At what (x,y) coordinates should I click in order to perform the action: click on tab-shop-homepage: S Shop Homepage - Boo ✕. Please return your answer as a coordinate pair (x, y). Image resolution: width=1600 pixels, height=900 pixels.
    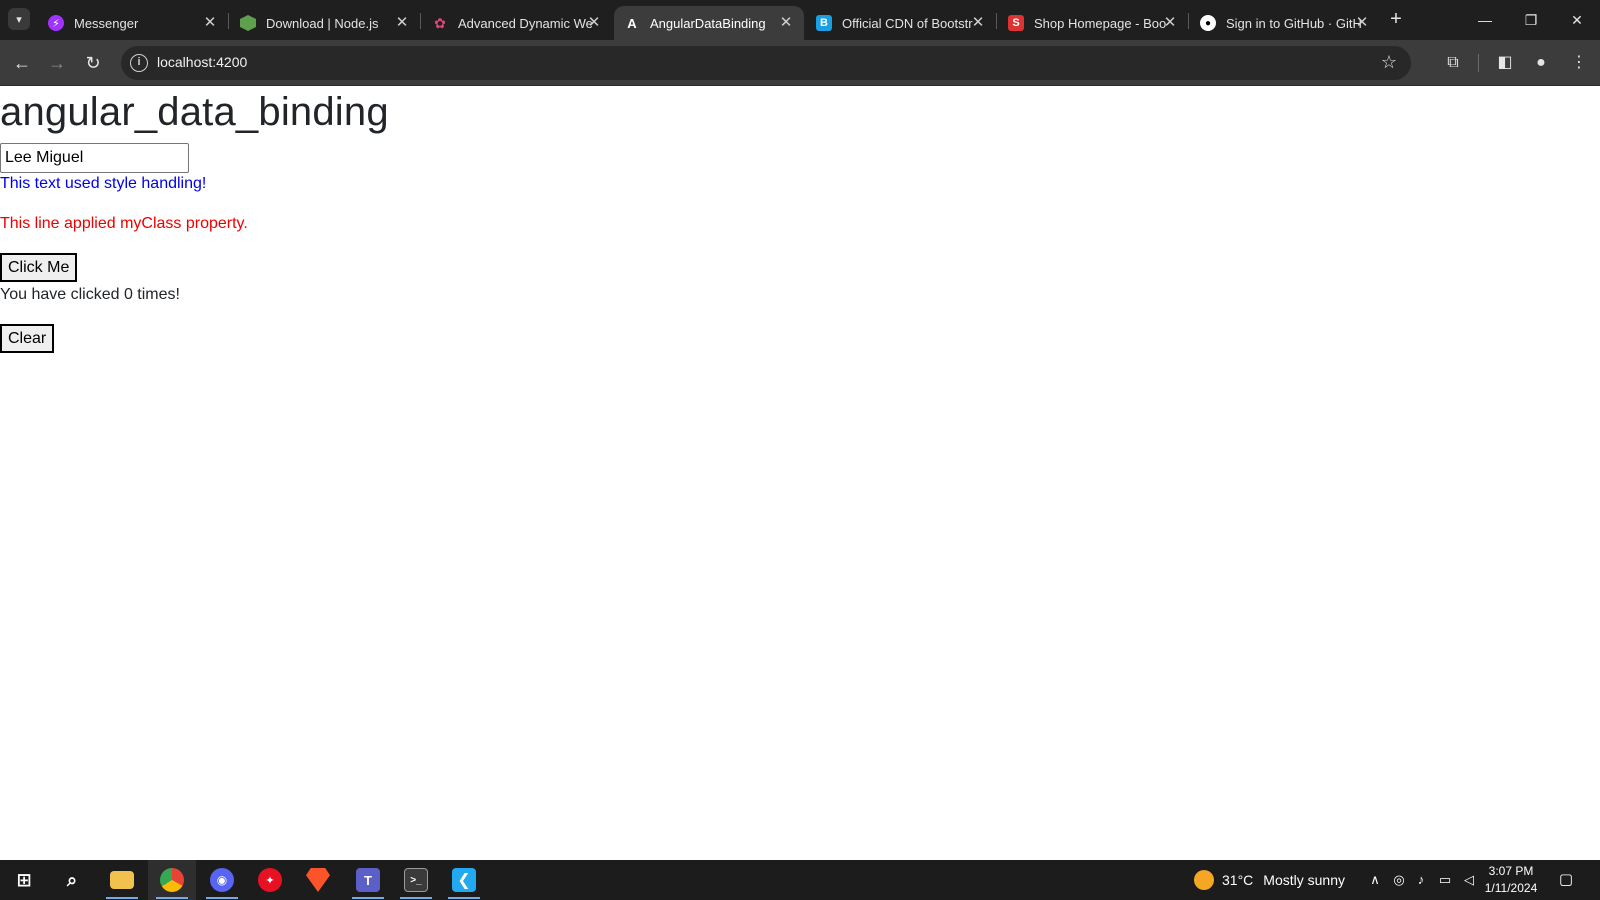
    Looking at the image, I should click on (1093, 23).